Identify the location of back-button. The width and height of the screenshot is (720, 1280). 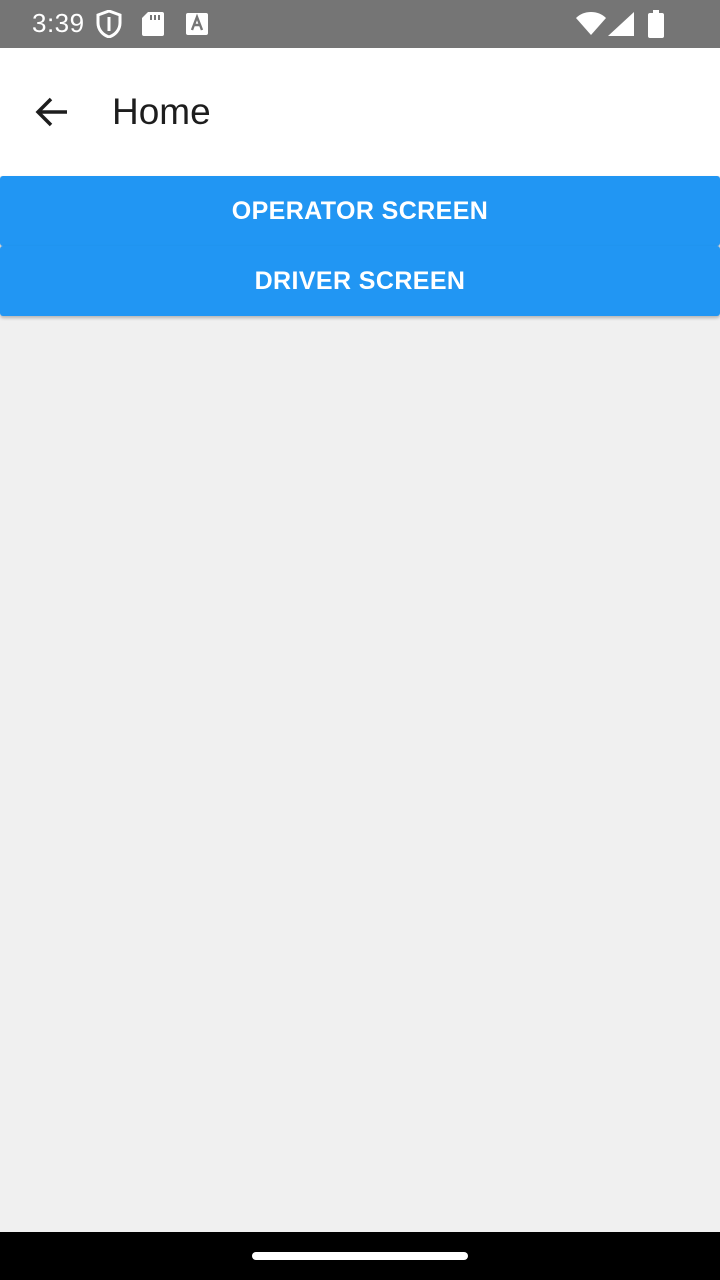
(52, 112).